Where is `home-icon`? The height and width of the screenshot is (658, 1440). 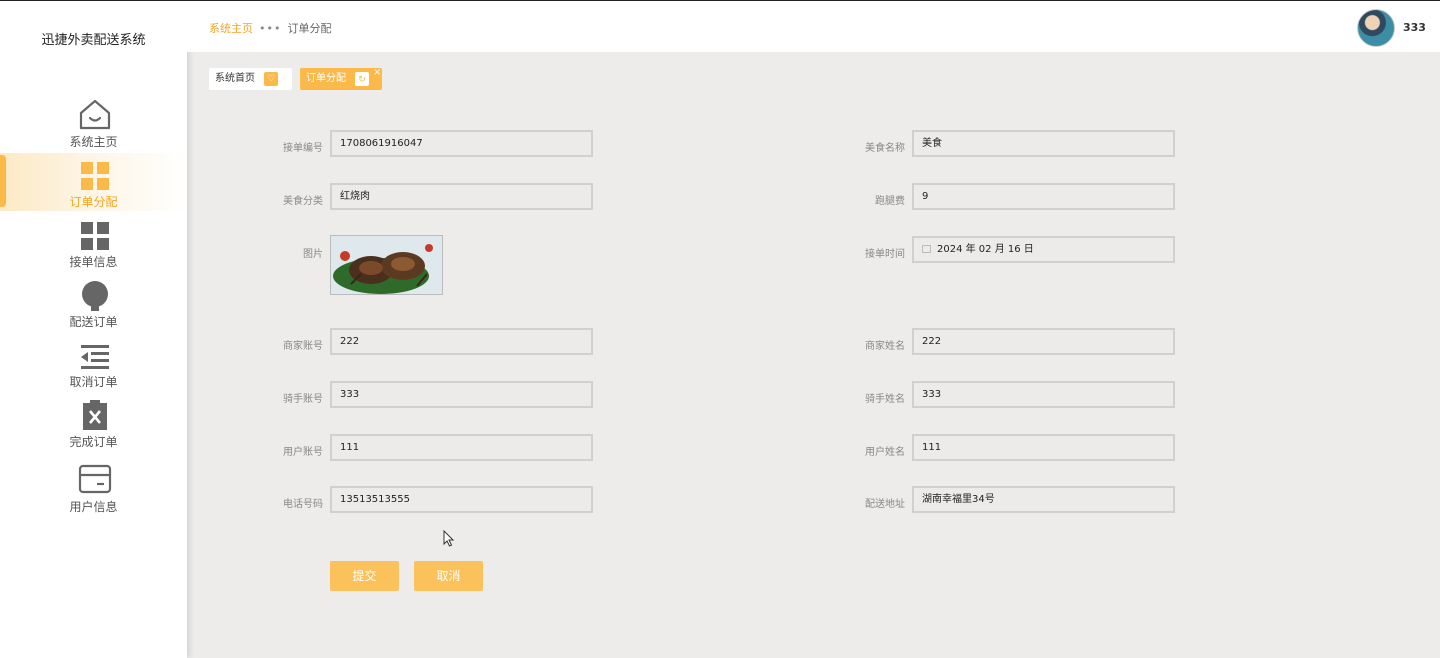 home-icon is located at coordinates (95, 114).